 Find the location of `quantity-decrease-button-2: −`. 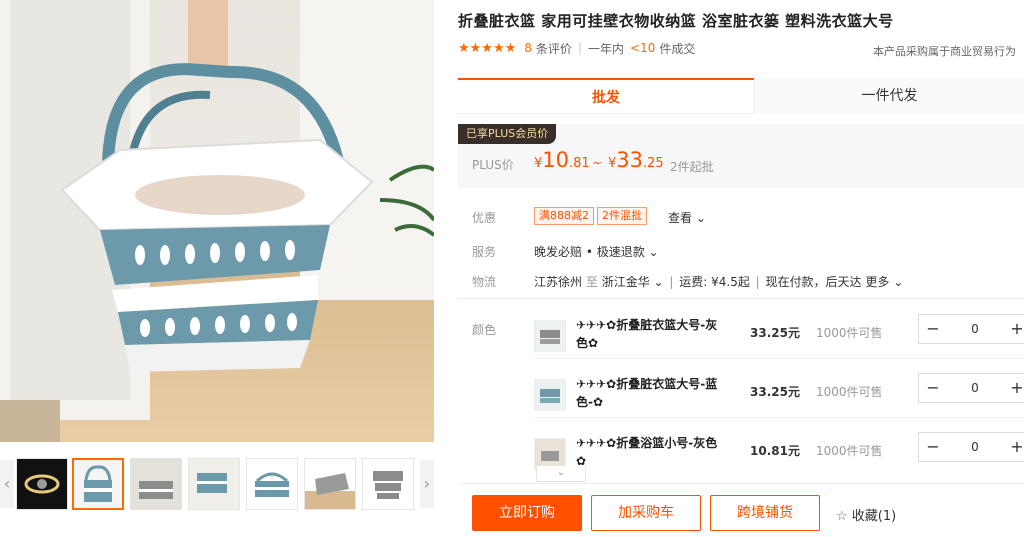

quantity-decrease-button-2: − is located at coordinates (933, 388).